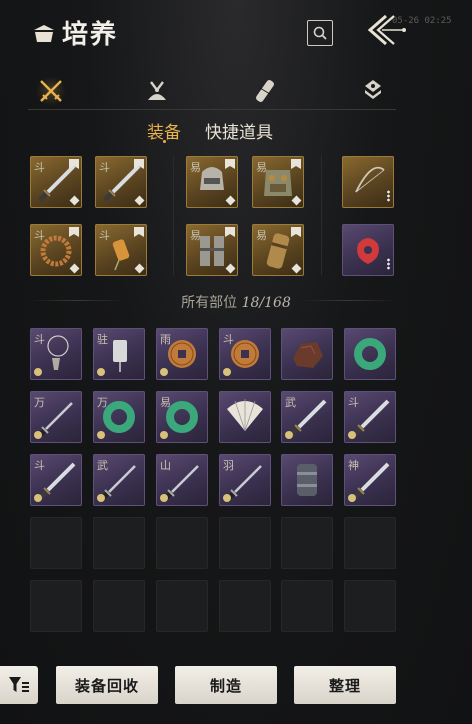 This screenshot has height=724, width=472. I want to click on back-icon, so click(387, 30).